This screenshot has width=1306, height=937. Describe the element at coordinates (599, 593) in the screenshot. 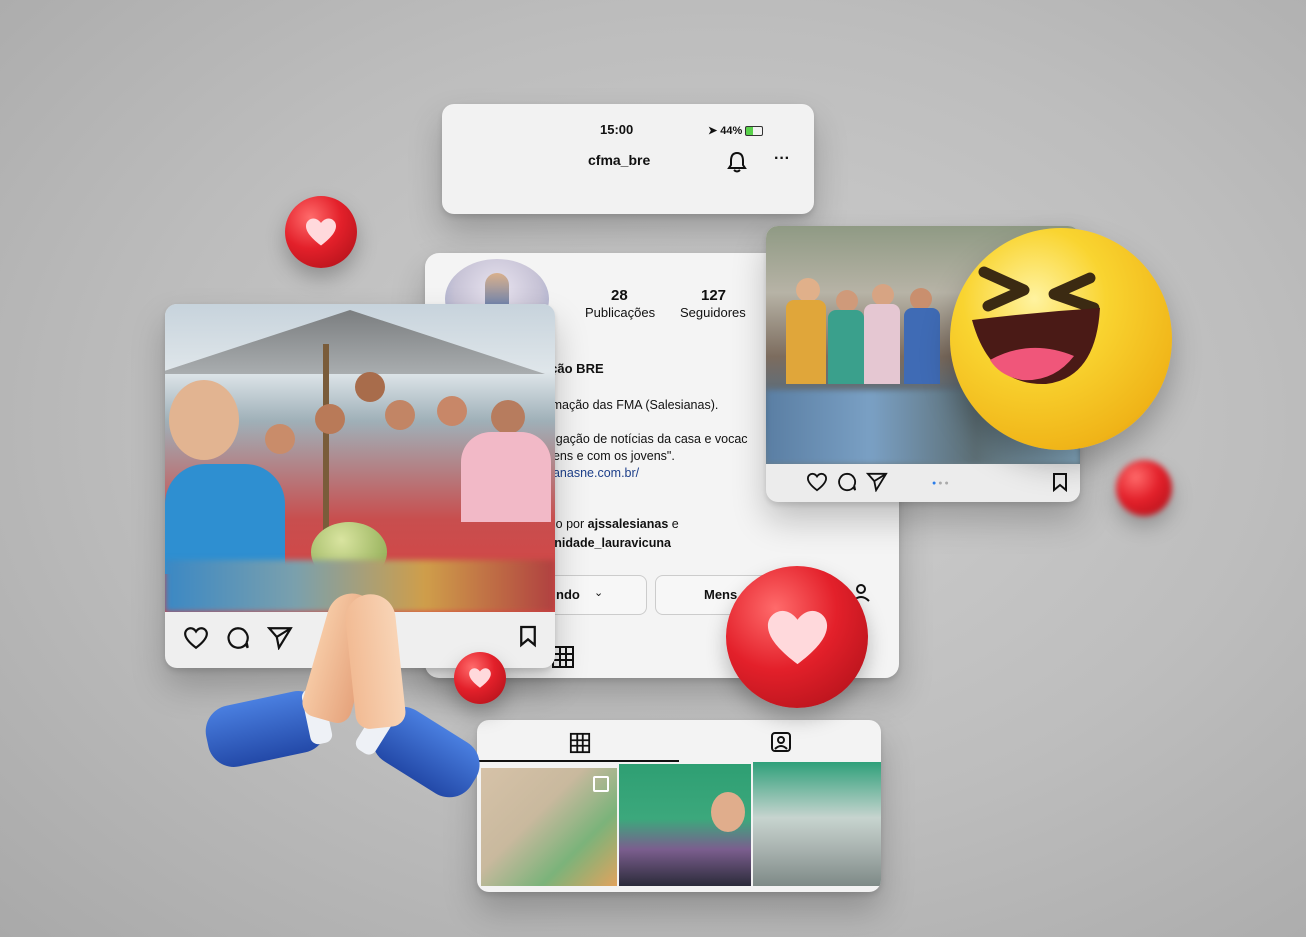

I see `chevron-down-icon: ⌄` at that location.